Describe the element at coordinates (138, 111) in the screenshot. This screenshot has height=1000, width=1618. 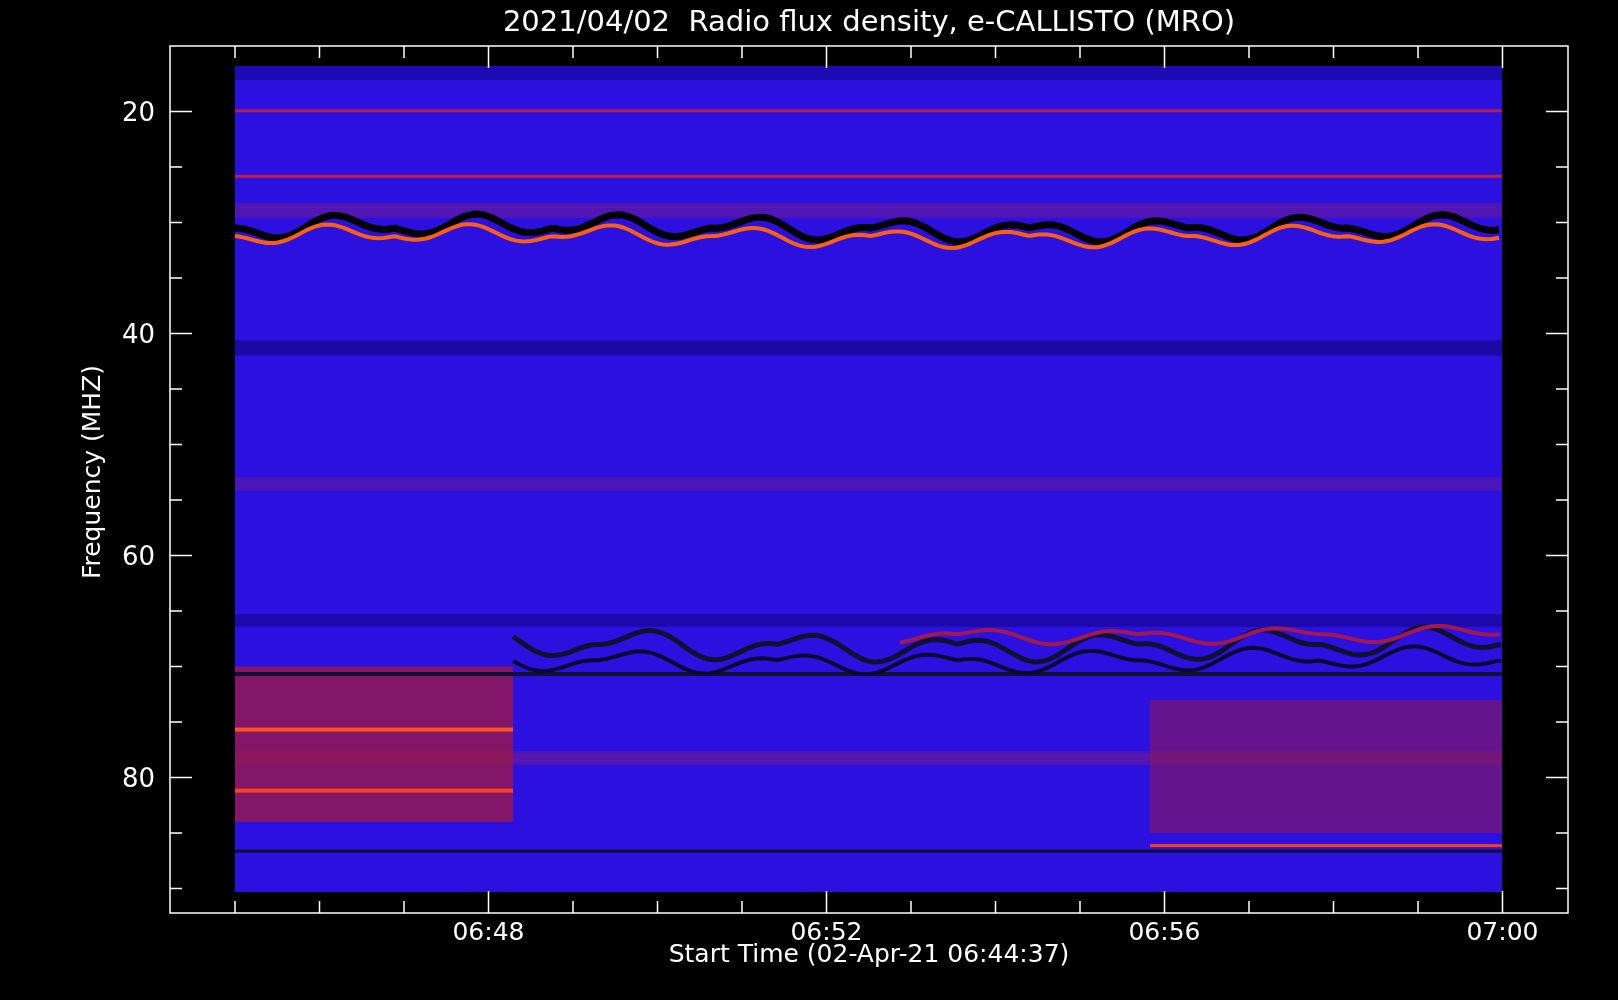
I see `tick-label: 20` at that location.